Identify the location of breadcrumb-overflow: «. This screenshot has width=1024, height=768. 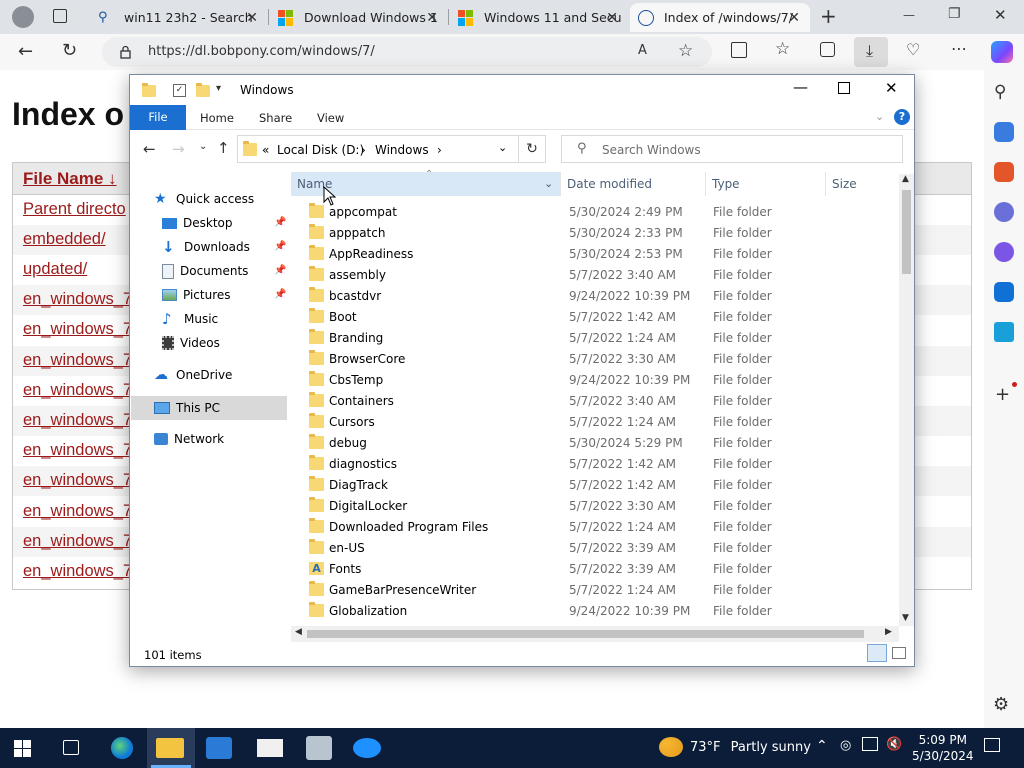
(265, 150).